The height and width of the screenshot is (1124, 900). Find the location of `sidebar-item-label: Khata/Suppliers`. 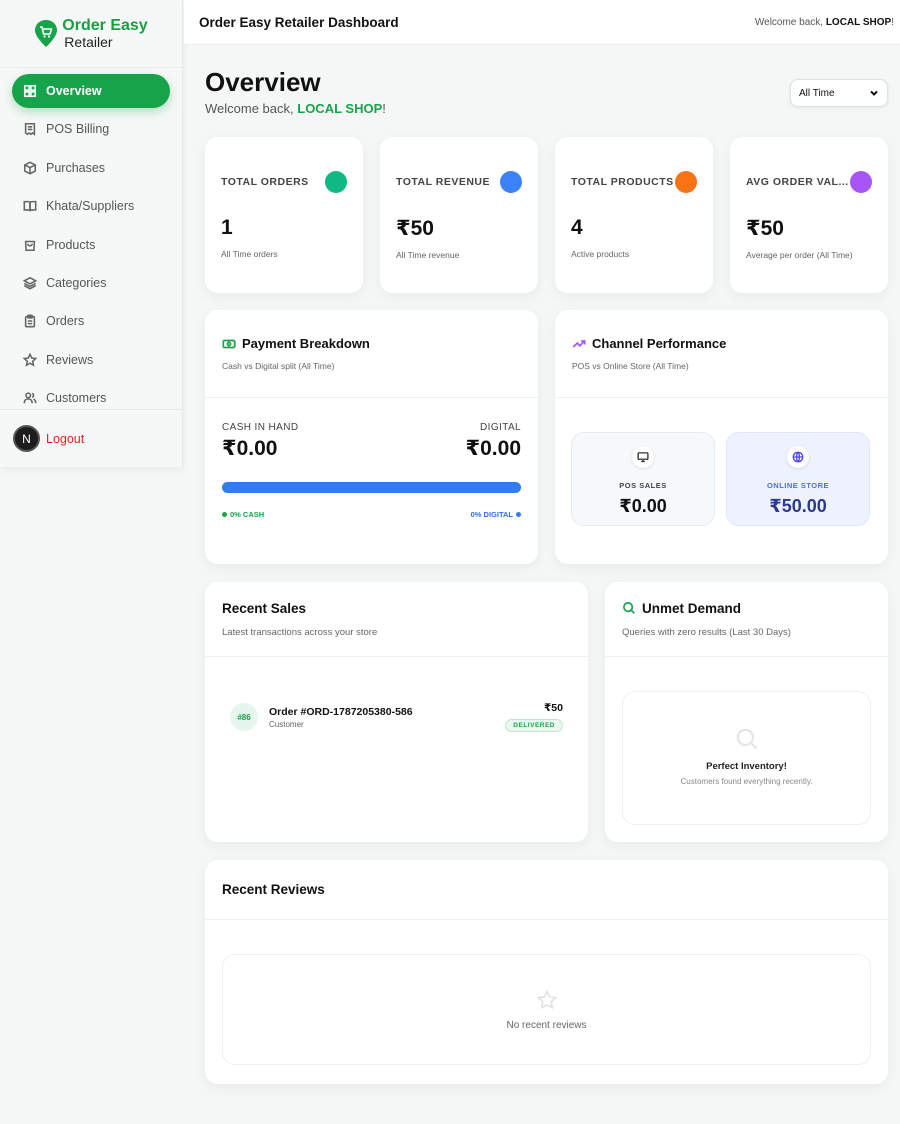

sidebar-item-label: Khata/Suppliers is located at coordinates (90, 206).